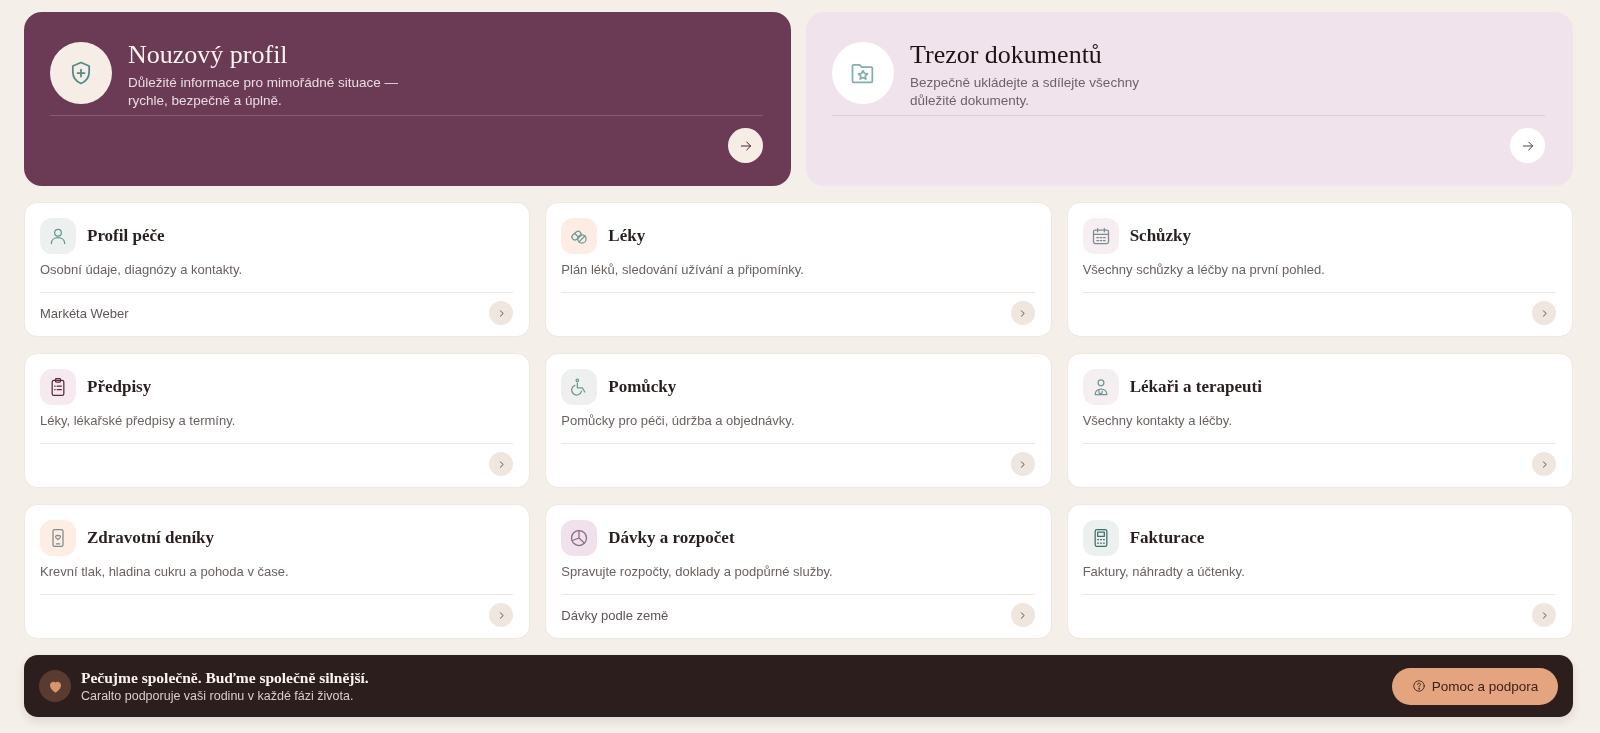 The width and height of the screenshot is (1600, 733). I want to click on card-title: Pomůcky, so click(642, 386).